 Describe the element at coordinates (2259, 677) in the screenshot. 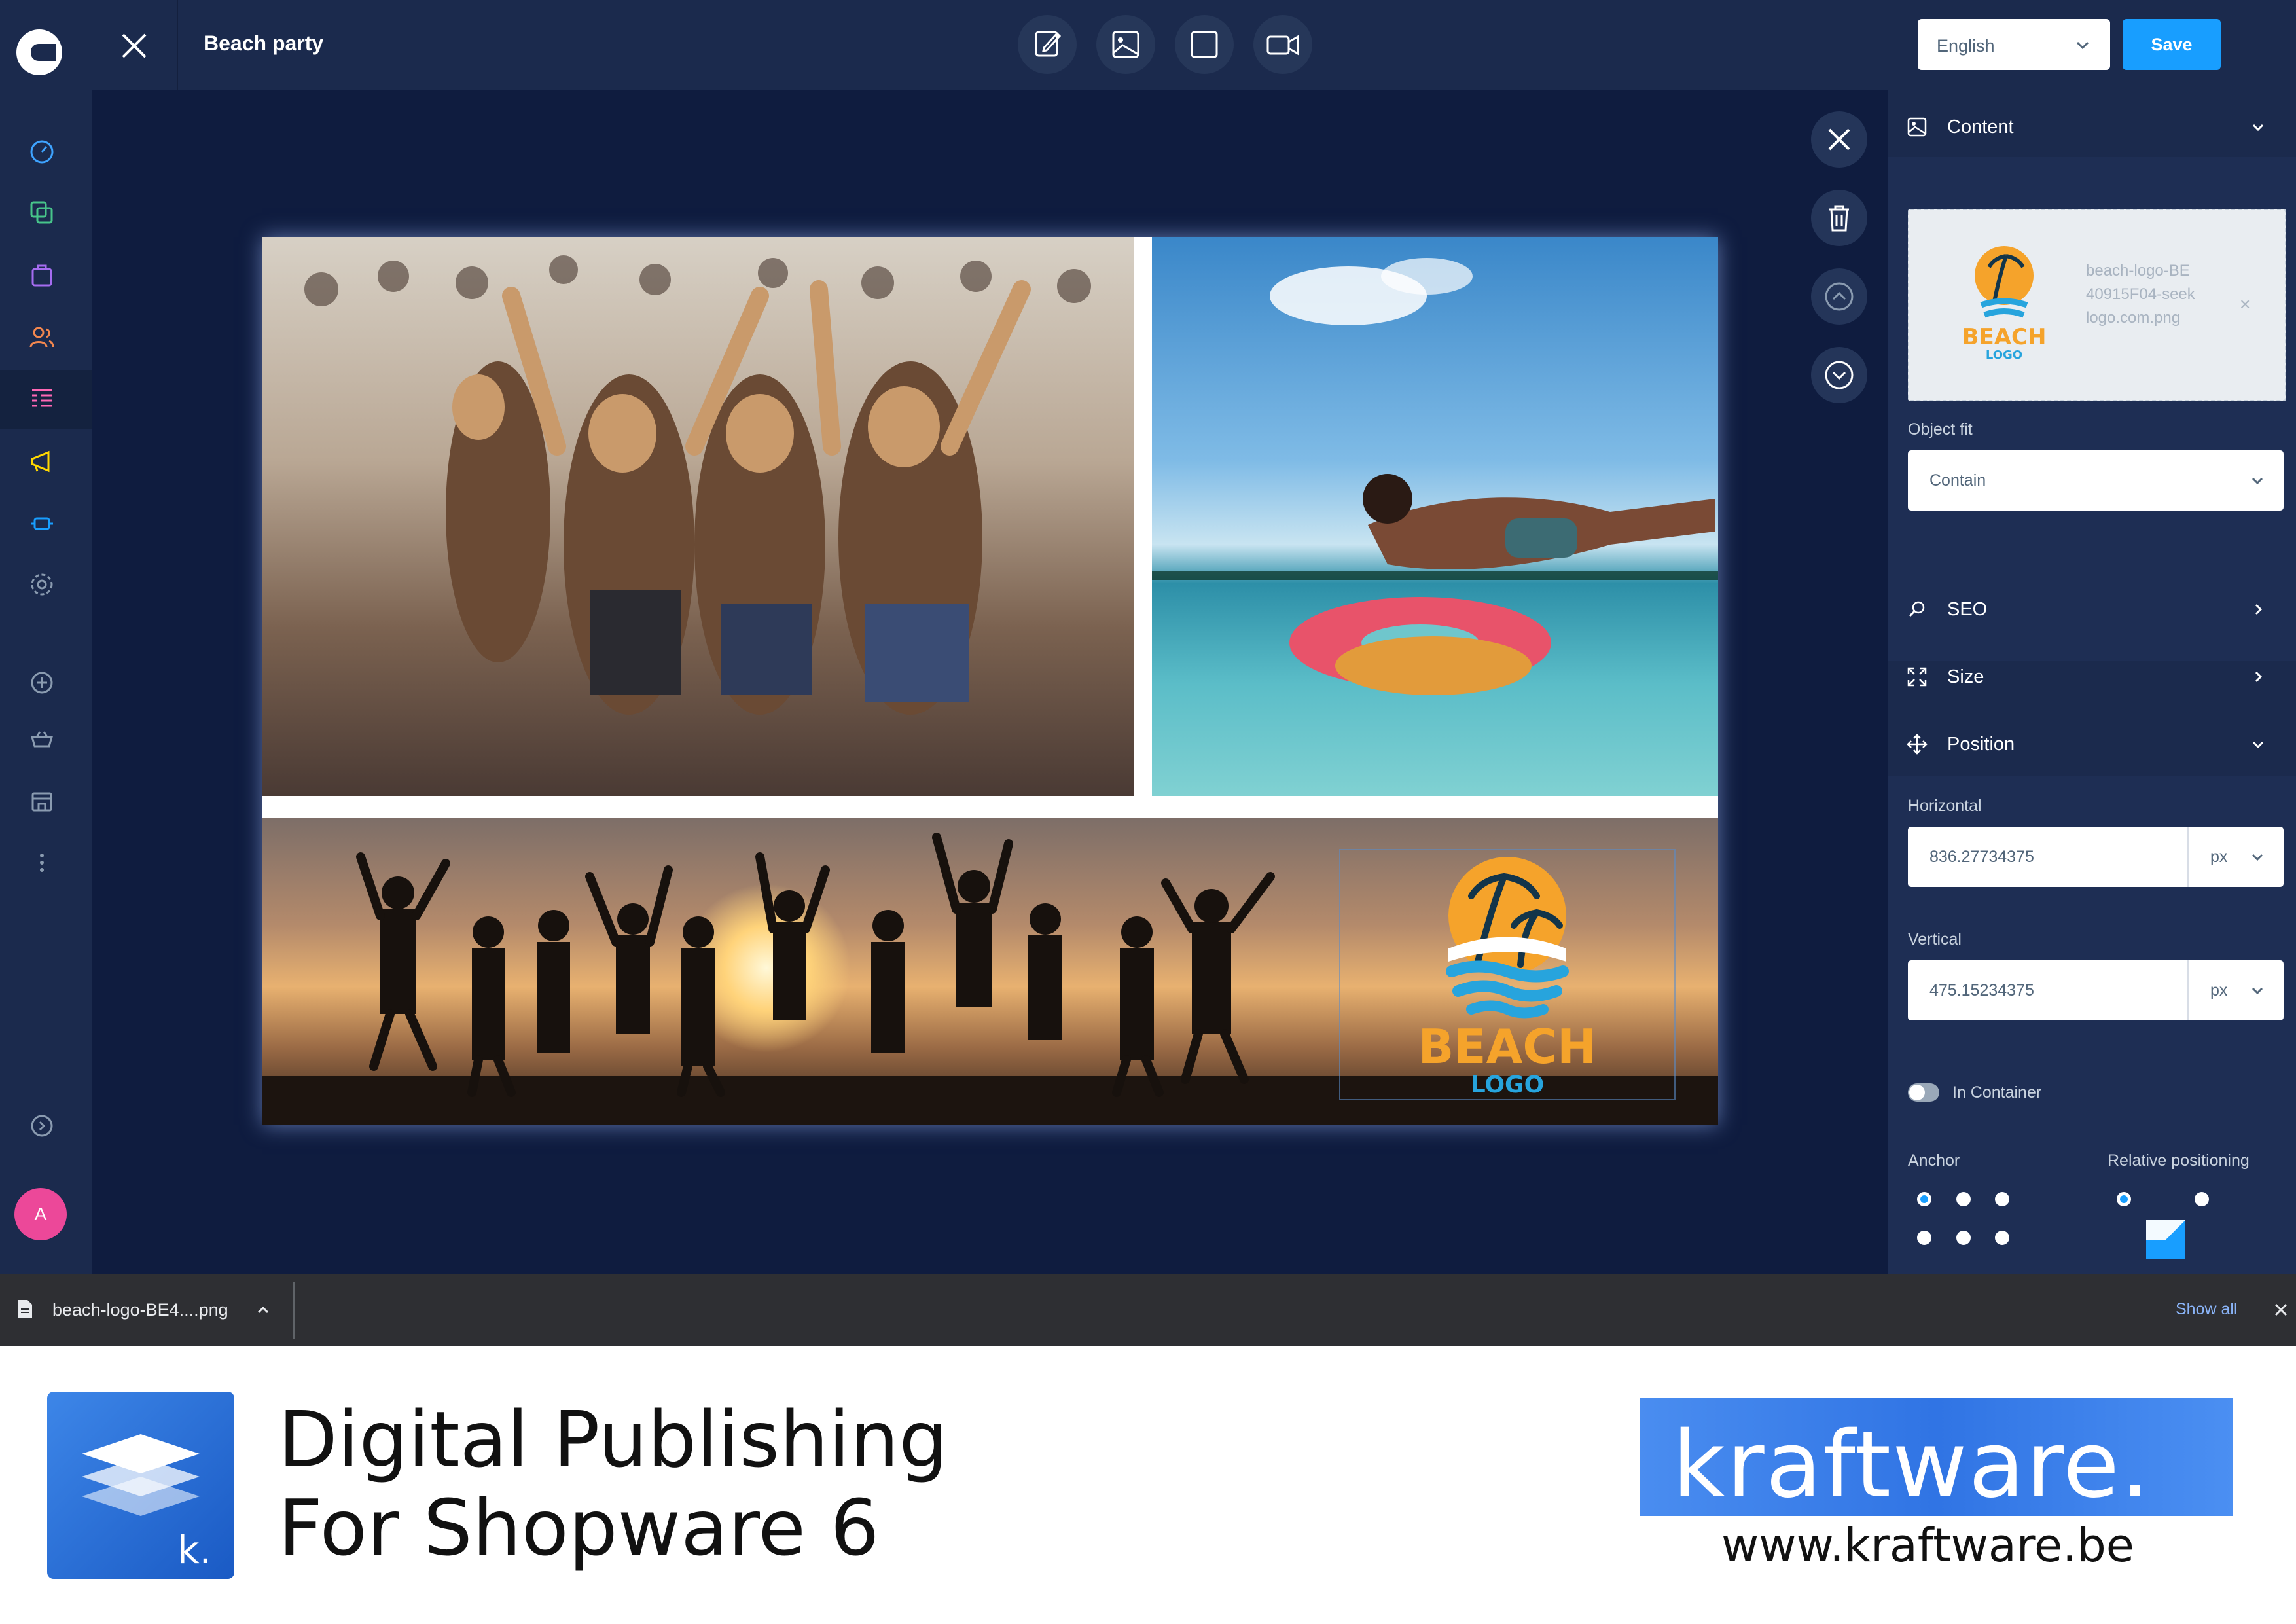

I see `chevron-right-icon` at that location.